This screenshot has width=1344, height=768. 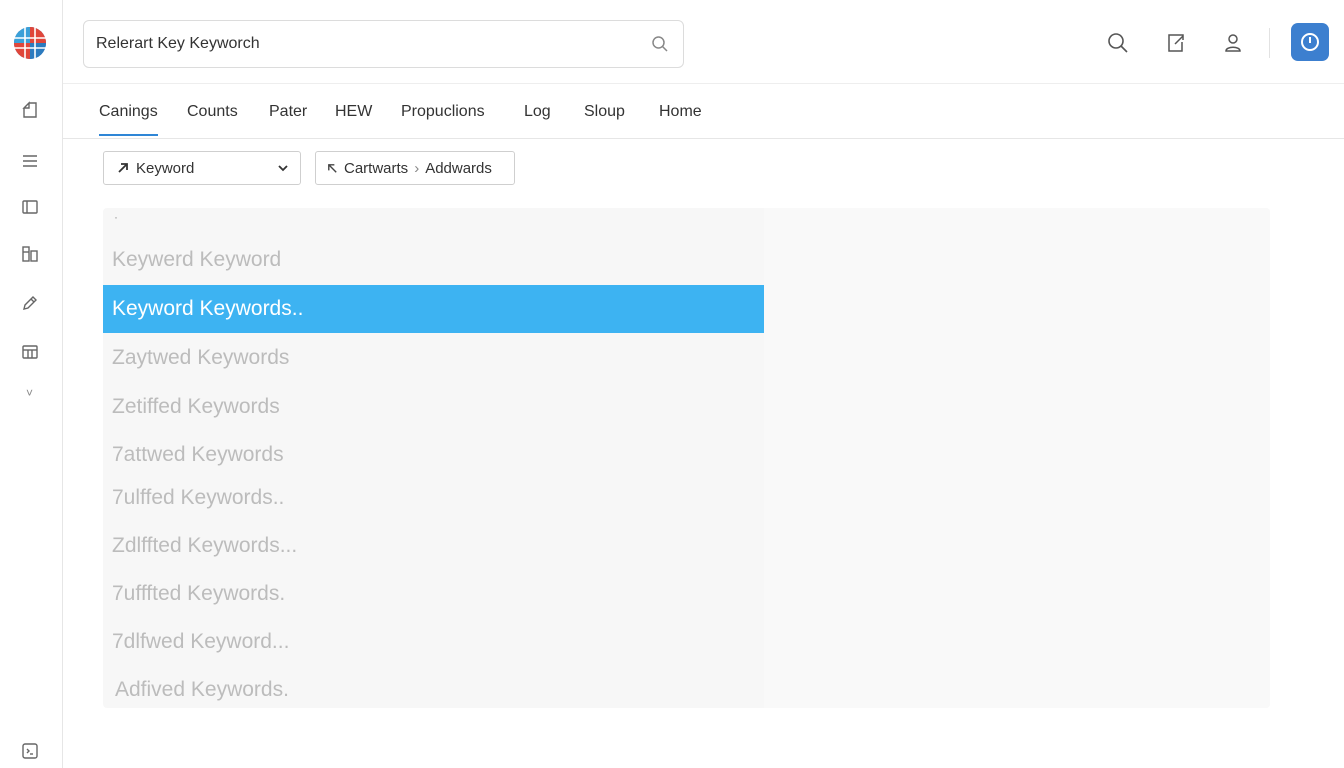 I want to click on global-search-icon, so click(x=1118, y=43).